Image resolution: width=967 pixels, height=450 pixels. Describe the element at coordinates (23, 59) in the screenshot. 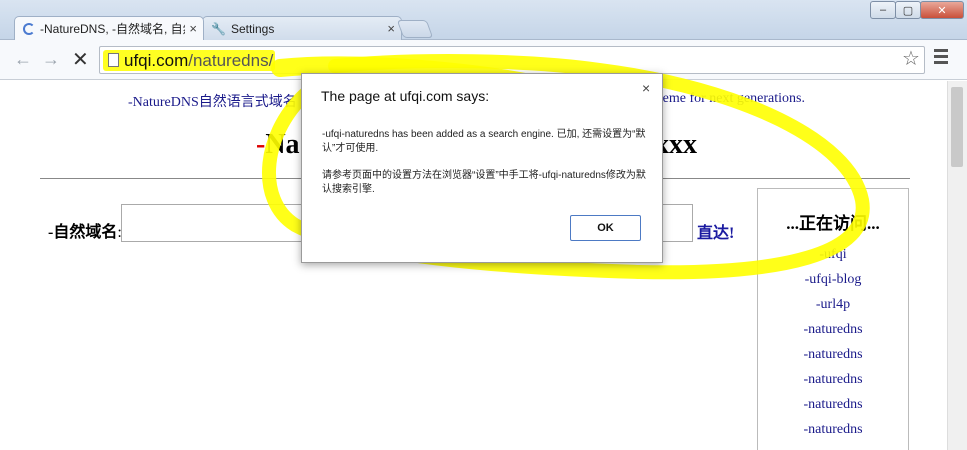

I see `back-arrow-icon: ←` at that location.